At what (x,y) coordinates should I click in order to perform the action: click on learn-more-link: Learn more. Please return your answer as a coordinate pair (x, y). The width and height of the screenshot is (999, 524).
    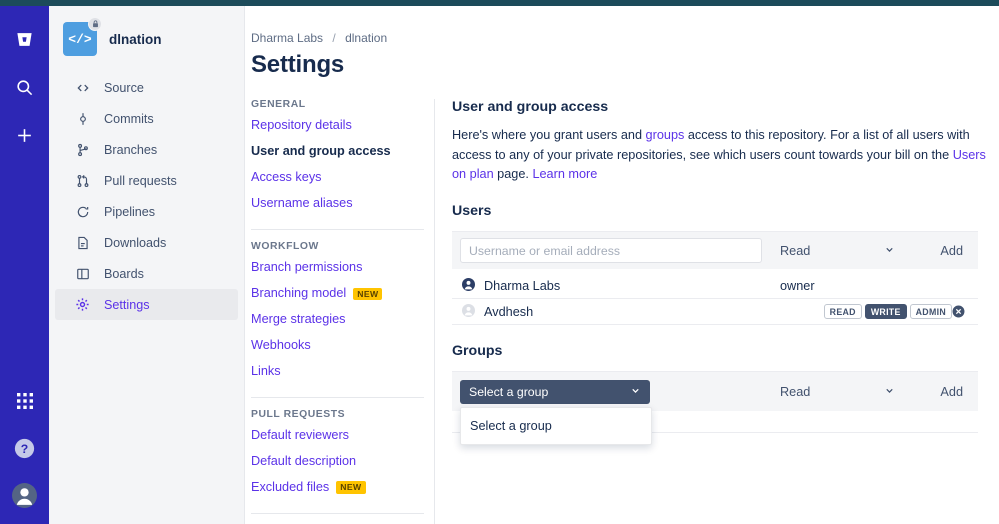
    Looking at the image, I should click on (564, 174).